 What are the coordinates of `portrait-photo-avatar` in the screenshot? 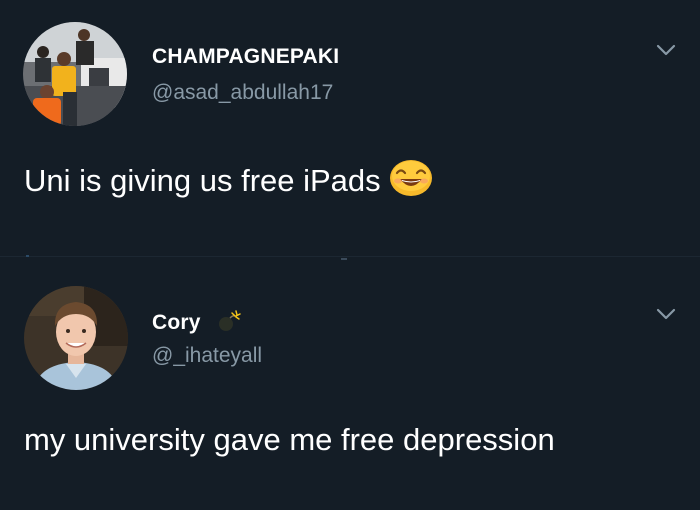 It's located at (76, 338).